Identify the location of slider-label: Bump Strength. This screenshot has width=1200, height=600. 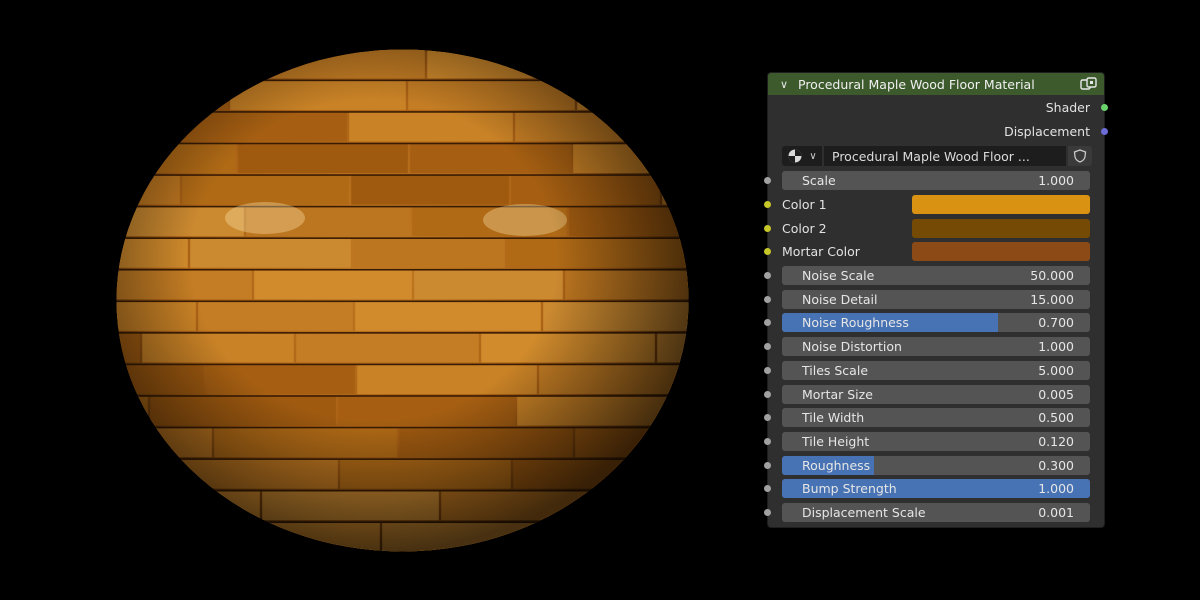
(849, 489).